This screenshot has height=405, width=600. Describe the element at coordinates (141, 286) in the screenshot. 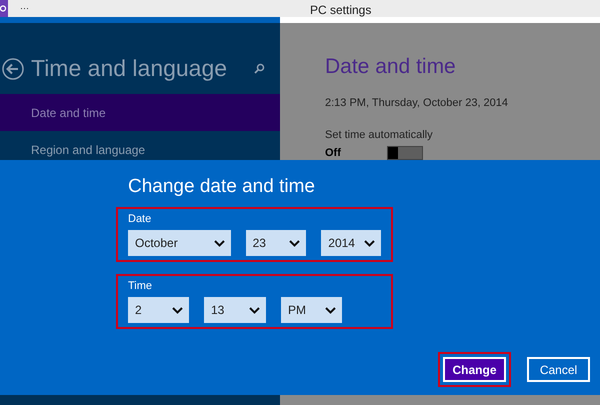

I see `group-label: Time` at that location.